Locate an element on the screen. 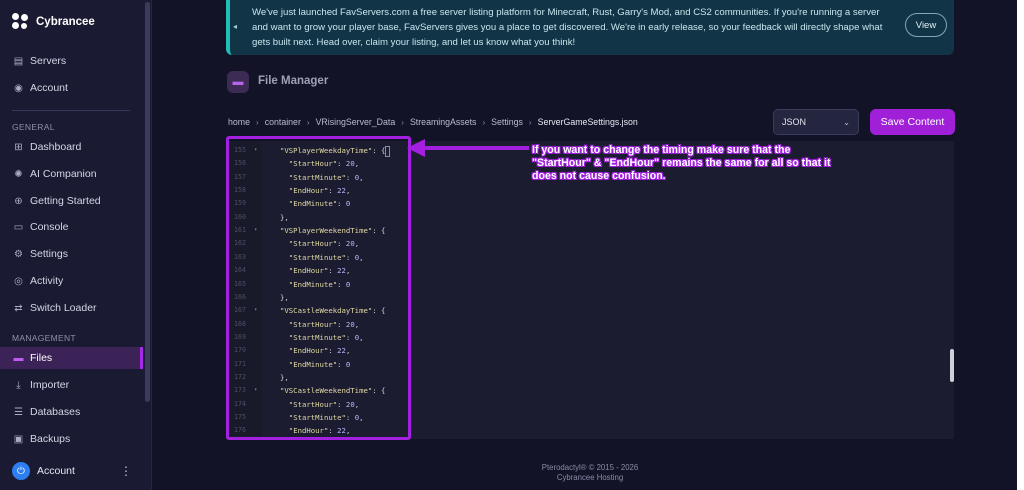 The image size is (1024, 490). eye-icon: ◎ is located at coordinates (18, 281).